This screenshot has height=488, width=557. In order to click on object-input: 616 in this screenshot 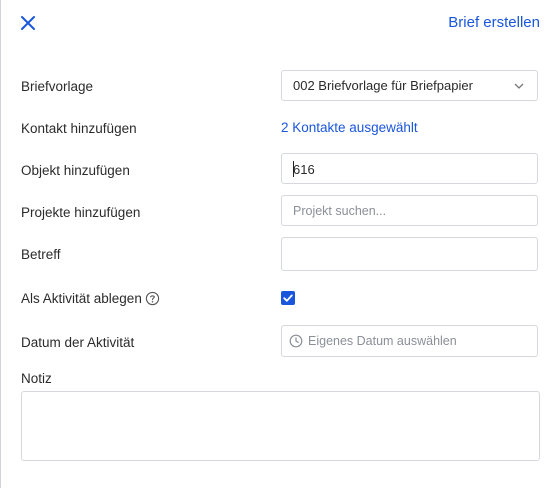, I will do `click(409, 168)`.